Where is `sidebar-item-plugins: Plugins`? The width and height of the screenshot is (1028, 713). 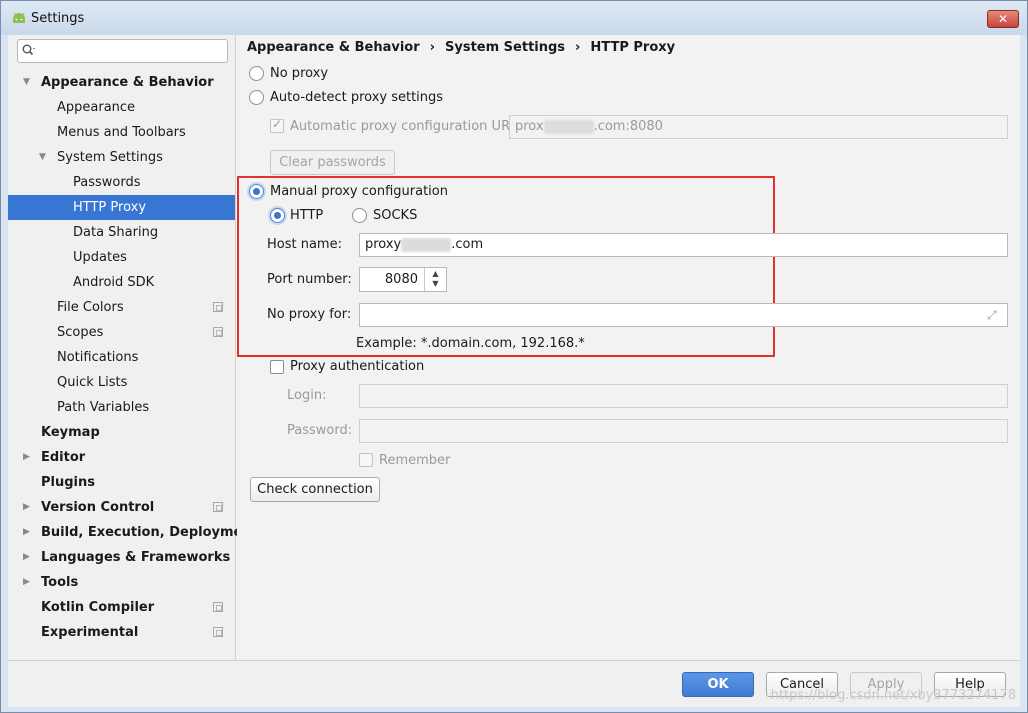 sidebar-item-plugins: Plugins is located at coordinates (121, 482).